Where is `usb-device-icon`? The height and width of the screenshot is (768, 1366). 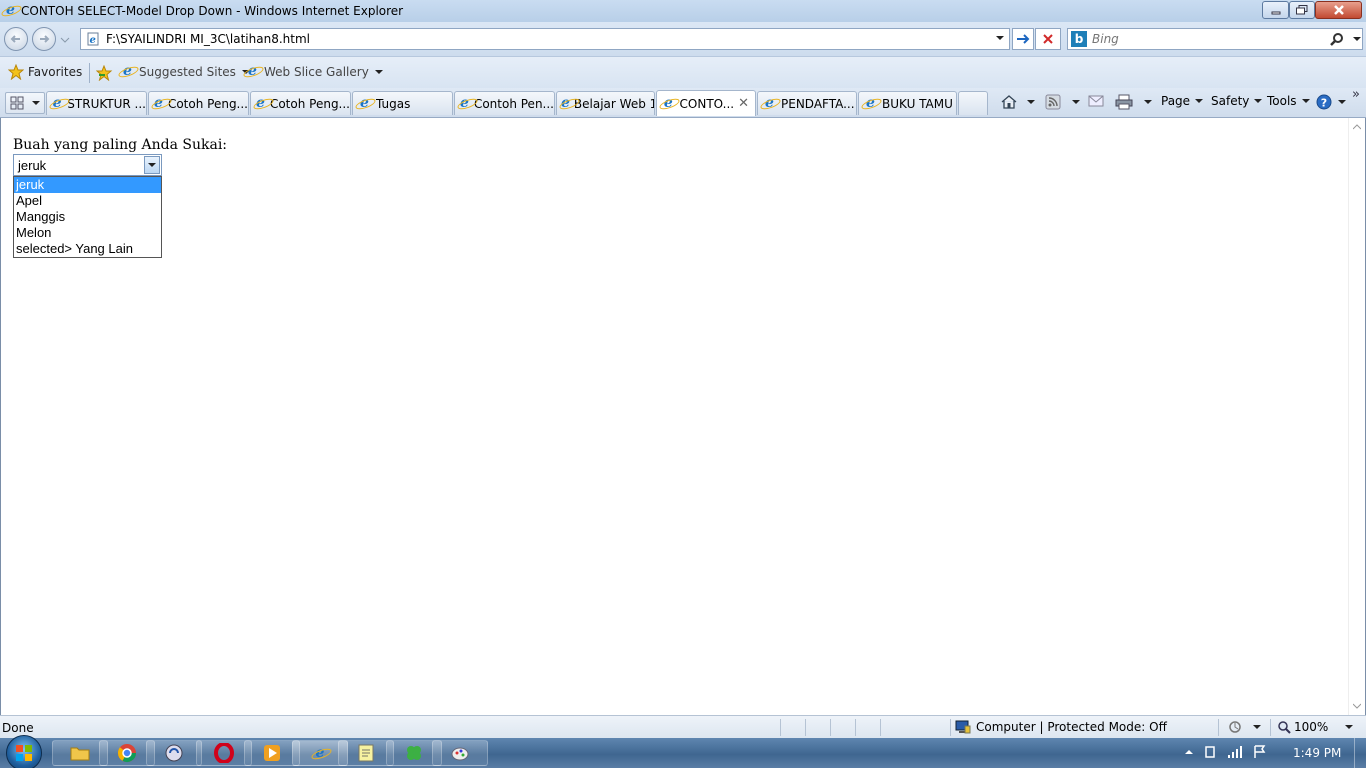
usb-device-icon is located at coordinates (1210, 752).